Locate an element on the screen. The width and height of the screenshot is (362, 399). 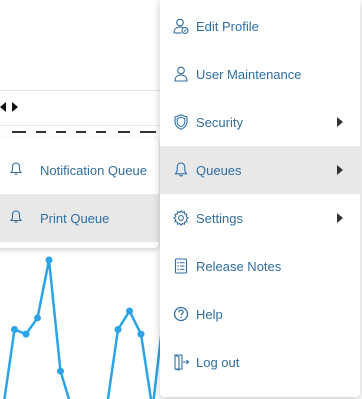
gear-icon is located at coordinates (181, 218).